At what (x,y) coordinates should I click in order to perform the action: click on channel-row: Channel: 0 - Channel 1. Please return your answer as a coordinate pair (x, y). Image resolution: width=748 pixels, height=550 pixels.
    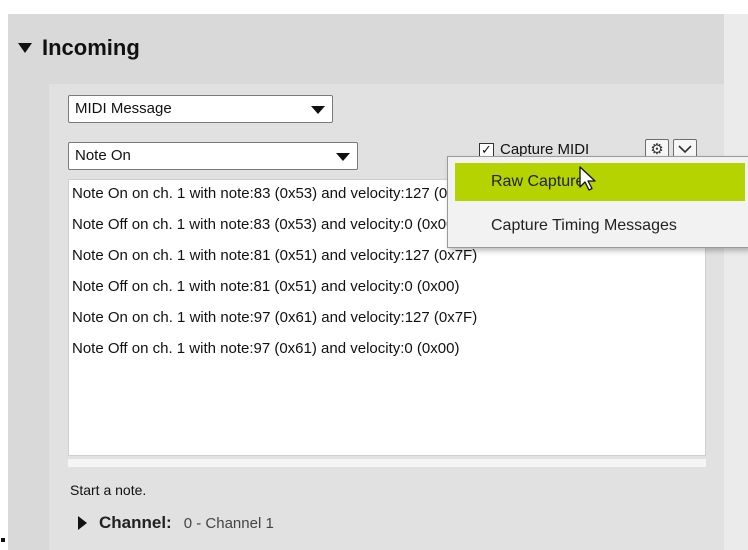
    Looking at the image, I should click on (176, 523).